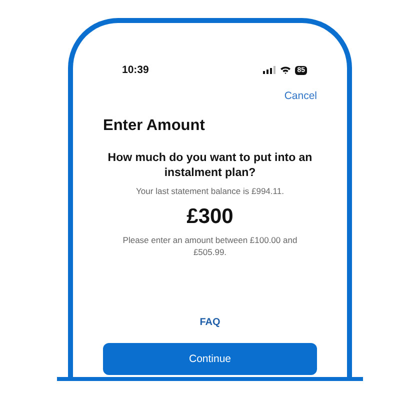 The height and width of the screenshot is (400, 420). Describe the element at coordinates (210, 191) in the screenshot. I see `balance-note: Your last statement balance is £994.11.` at that location.